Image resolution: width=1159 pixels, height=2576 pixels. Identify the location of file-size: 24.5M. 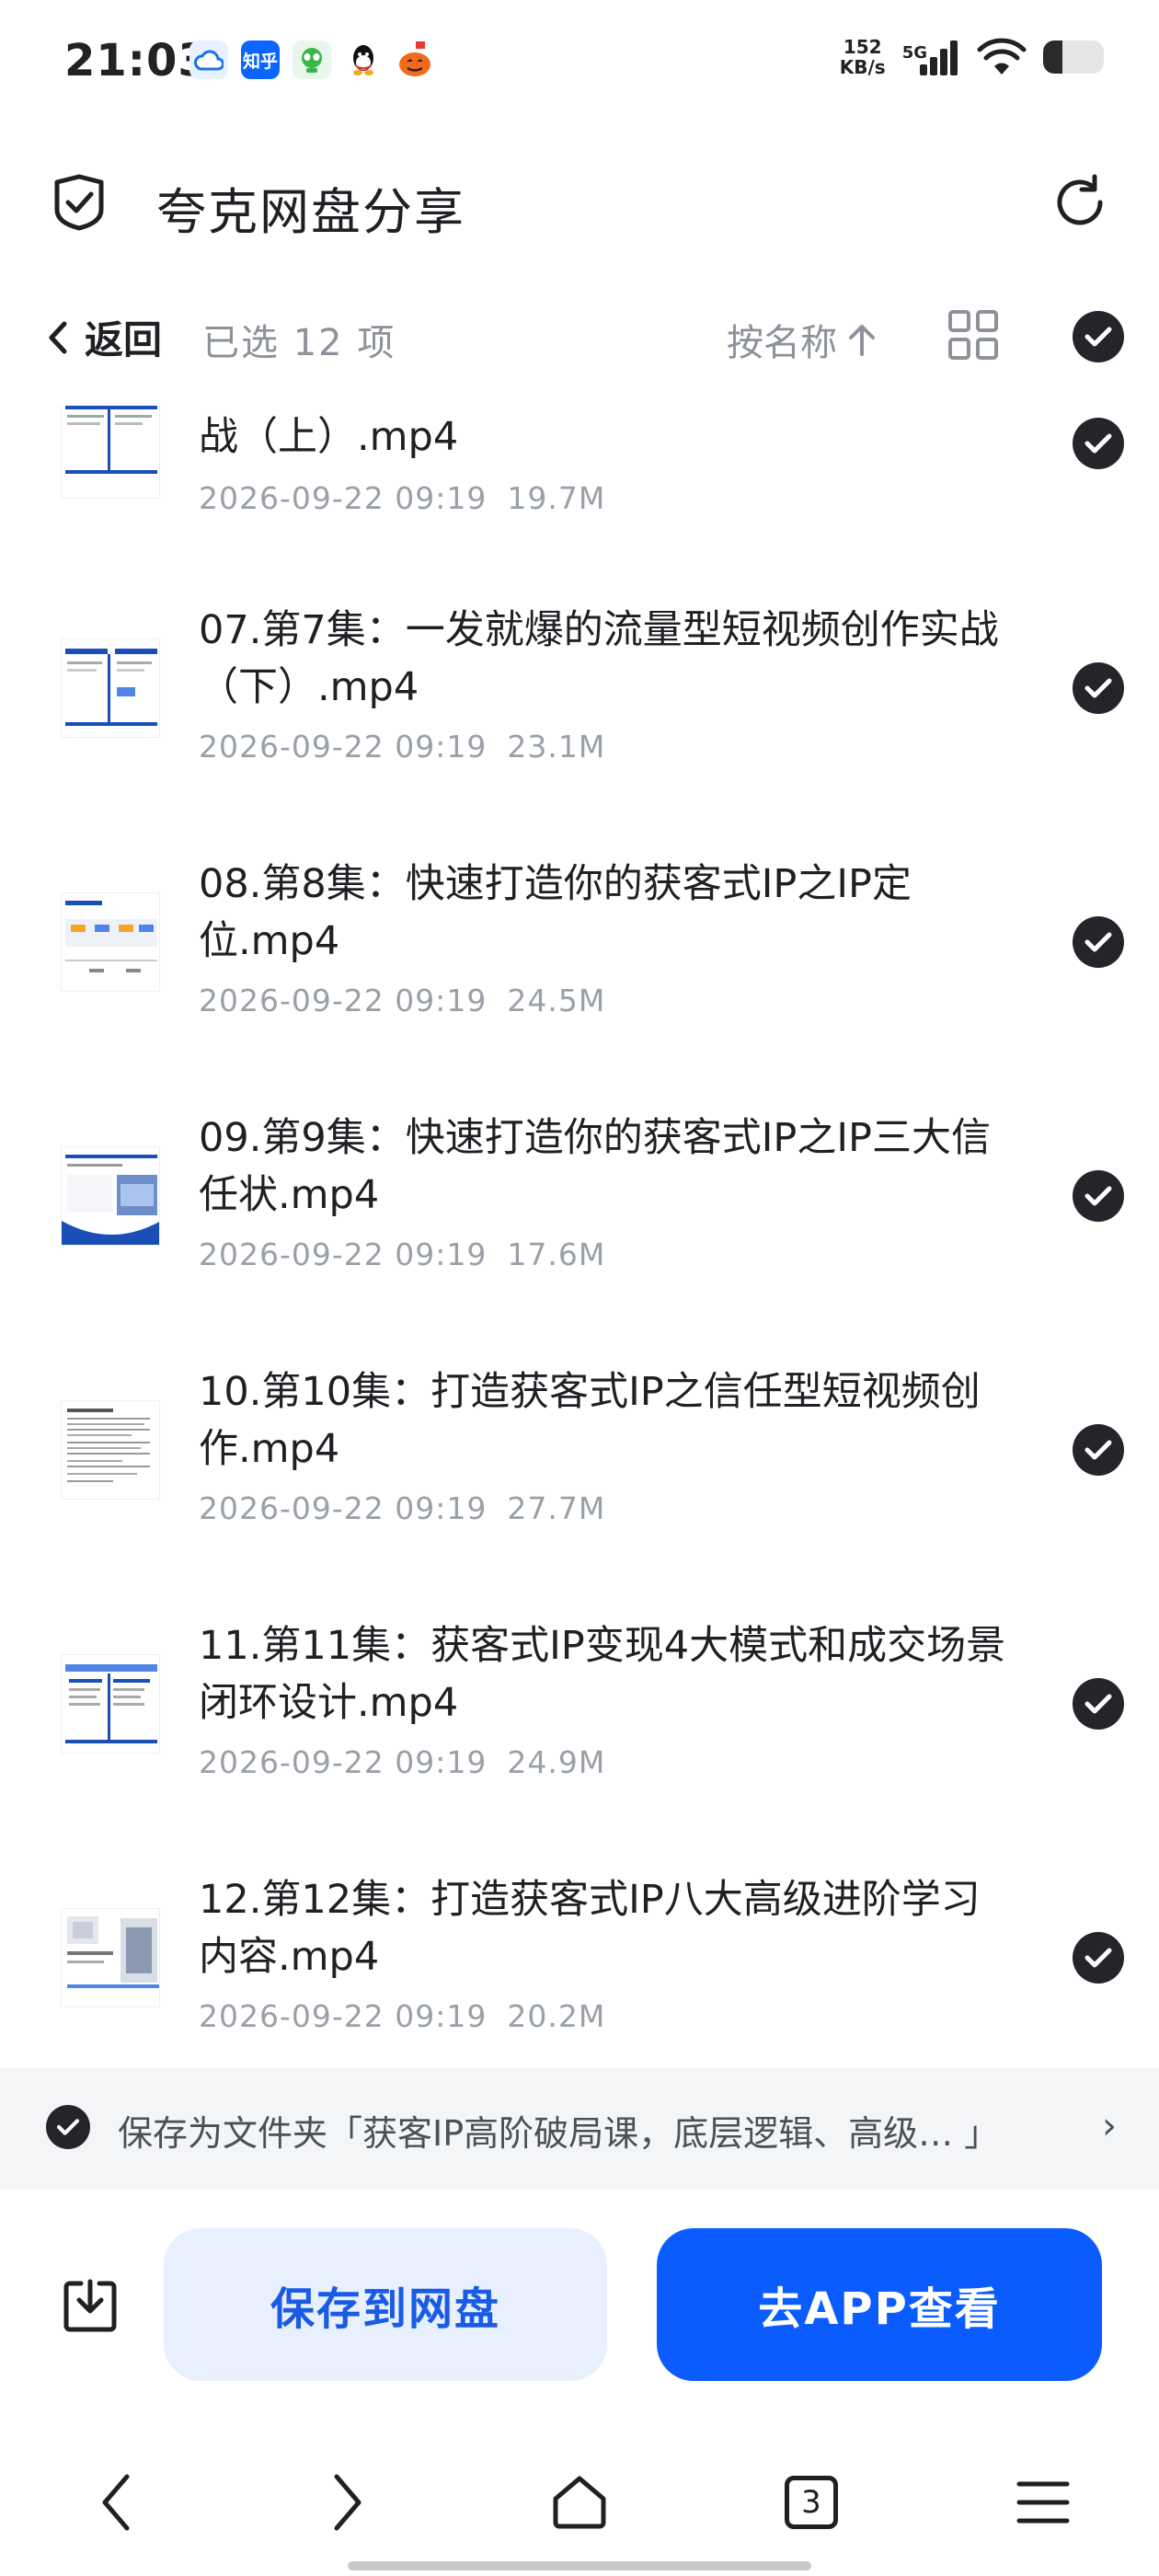
(556, 1000).